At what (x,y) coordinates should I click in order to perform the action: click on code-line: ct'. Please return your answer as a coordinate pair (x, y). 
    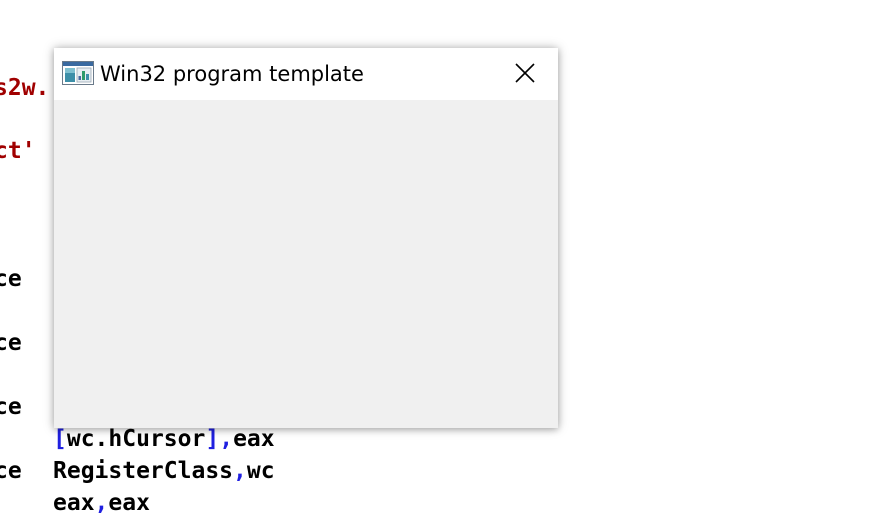
    Looking at the image, I should click on (18, 151).